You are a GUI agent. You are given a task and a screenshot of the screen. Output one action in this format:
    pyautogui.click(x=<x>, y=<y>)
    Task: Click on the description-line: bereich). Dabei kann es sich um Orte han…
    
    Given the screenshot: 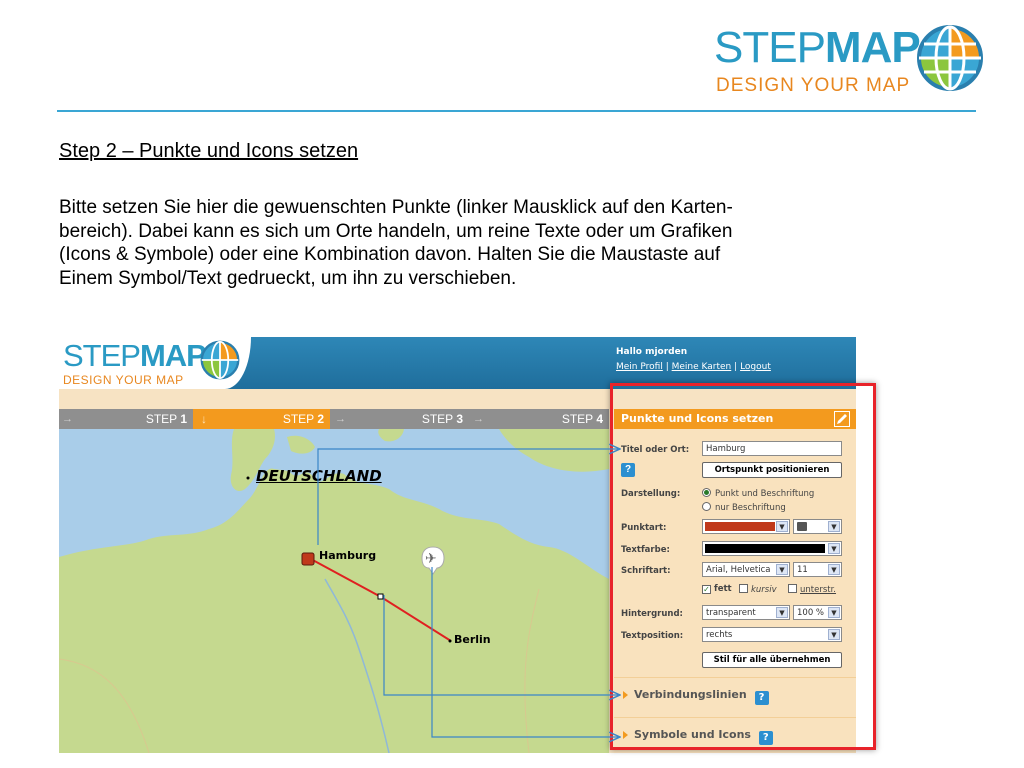 What is the action you would take?
    pyautogui.click(x=396, y=231)
    